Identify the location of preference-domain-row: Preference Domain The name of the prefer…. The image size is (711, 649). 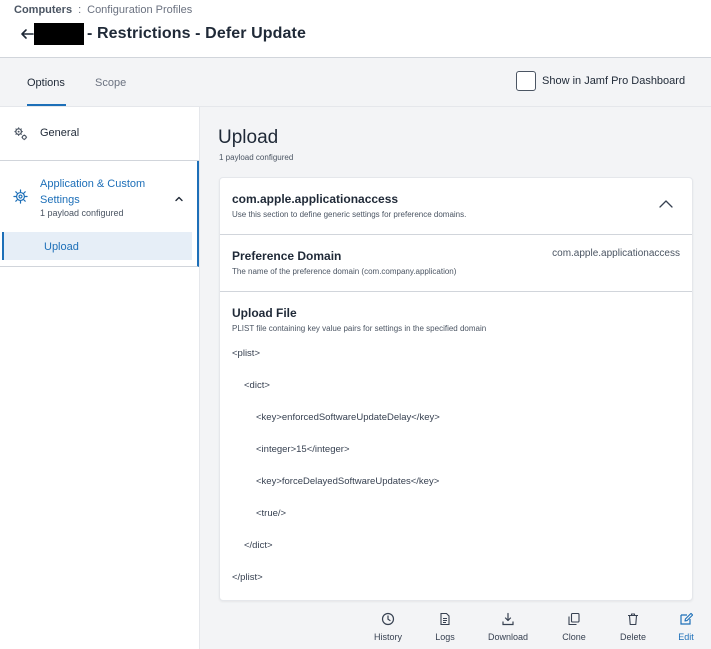
(456, 263).